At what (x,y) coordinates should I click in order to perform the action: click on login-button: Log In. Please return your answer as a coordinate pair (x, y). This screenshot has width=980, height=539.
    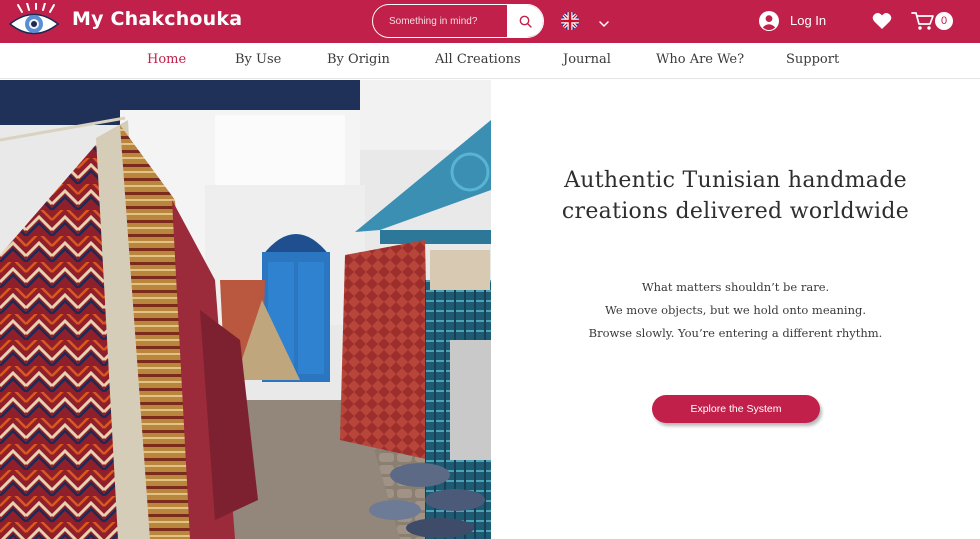
    Looking at the image, I should click on (792, 21).